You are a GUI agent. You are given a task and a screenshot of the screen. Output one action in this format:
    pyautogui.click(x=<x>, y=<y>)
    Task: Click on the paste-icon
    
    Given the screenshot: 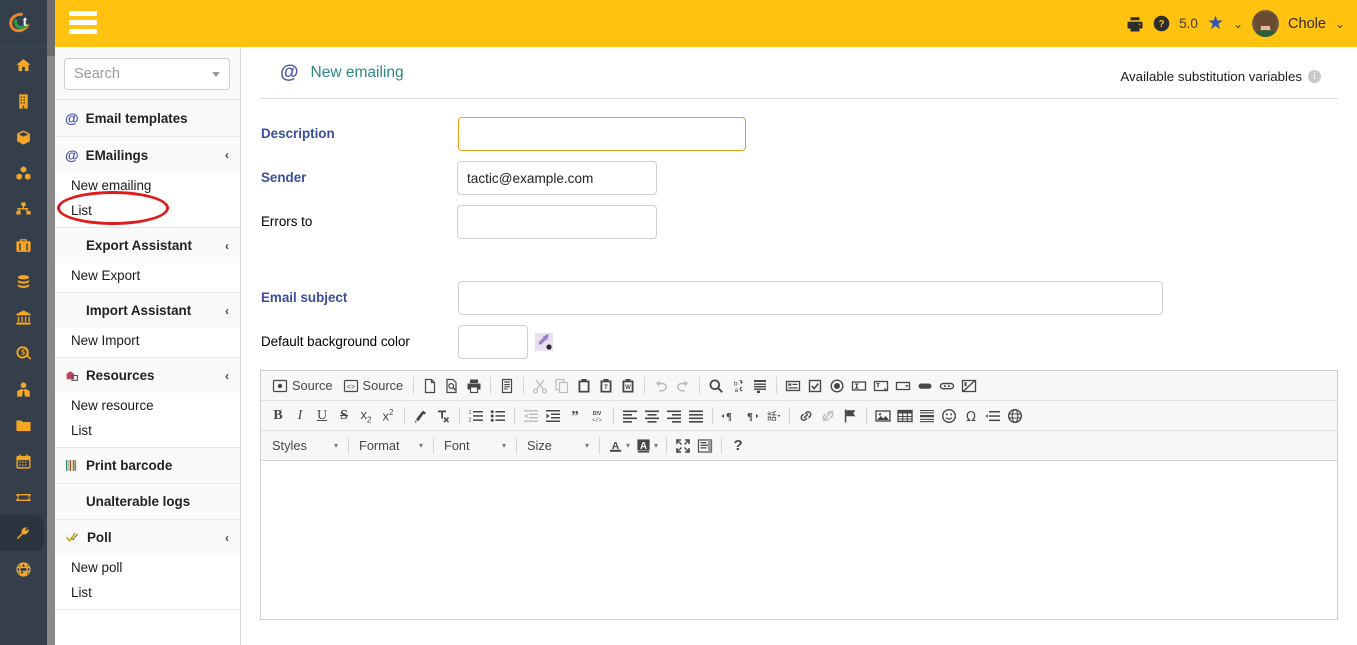 What is the action you would take?
    pyautogui.click(x=584, y=386)
    